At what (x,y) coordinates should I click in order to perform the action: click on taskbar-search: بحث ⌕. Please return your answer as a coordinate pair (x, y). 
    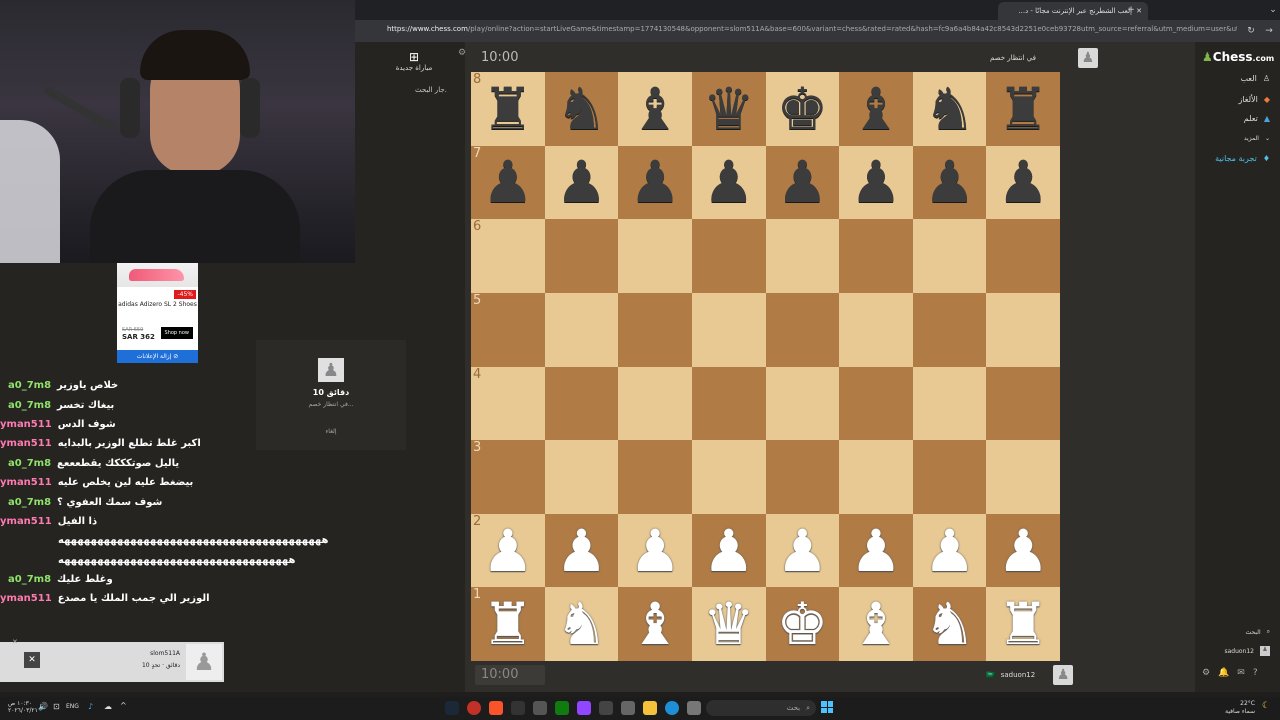
    Looking at the image, I should click on (761, 708).